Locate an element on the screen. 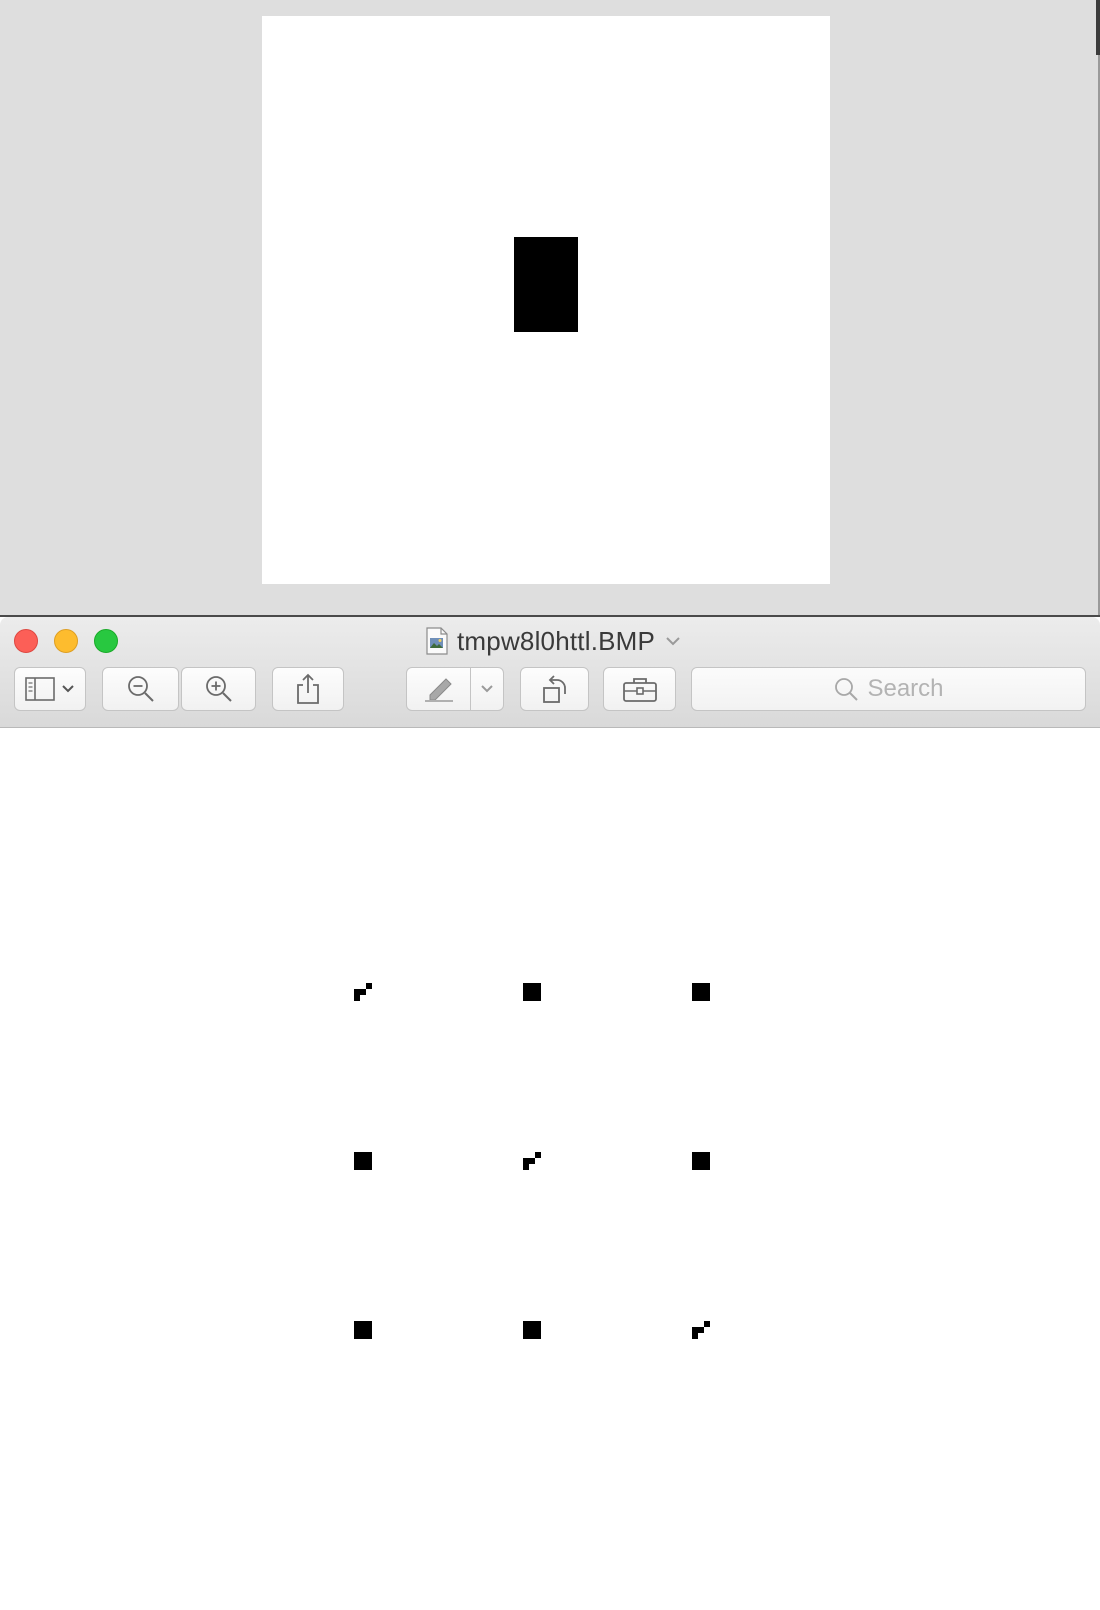 The width and height of the screenshot is (1100, 1610). zoom-in-button is located at coordinates (218, 689).